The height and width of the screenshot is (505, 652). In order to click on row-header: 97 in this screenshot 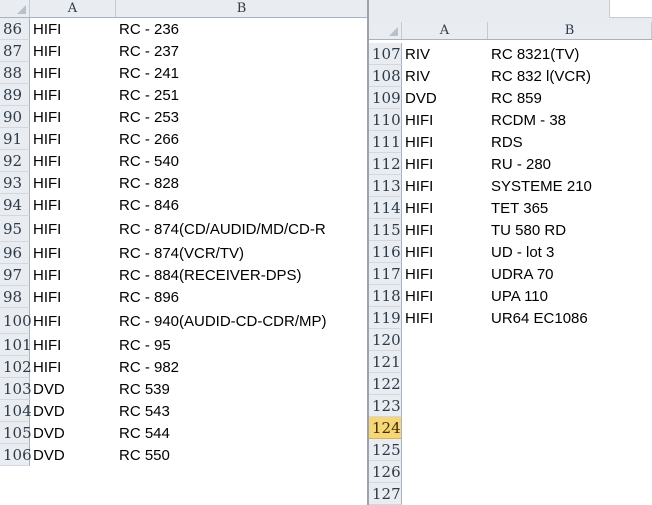, I will do `click(15, 275)`.